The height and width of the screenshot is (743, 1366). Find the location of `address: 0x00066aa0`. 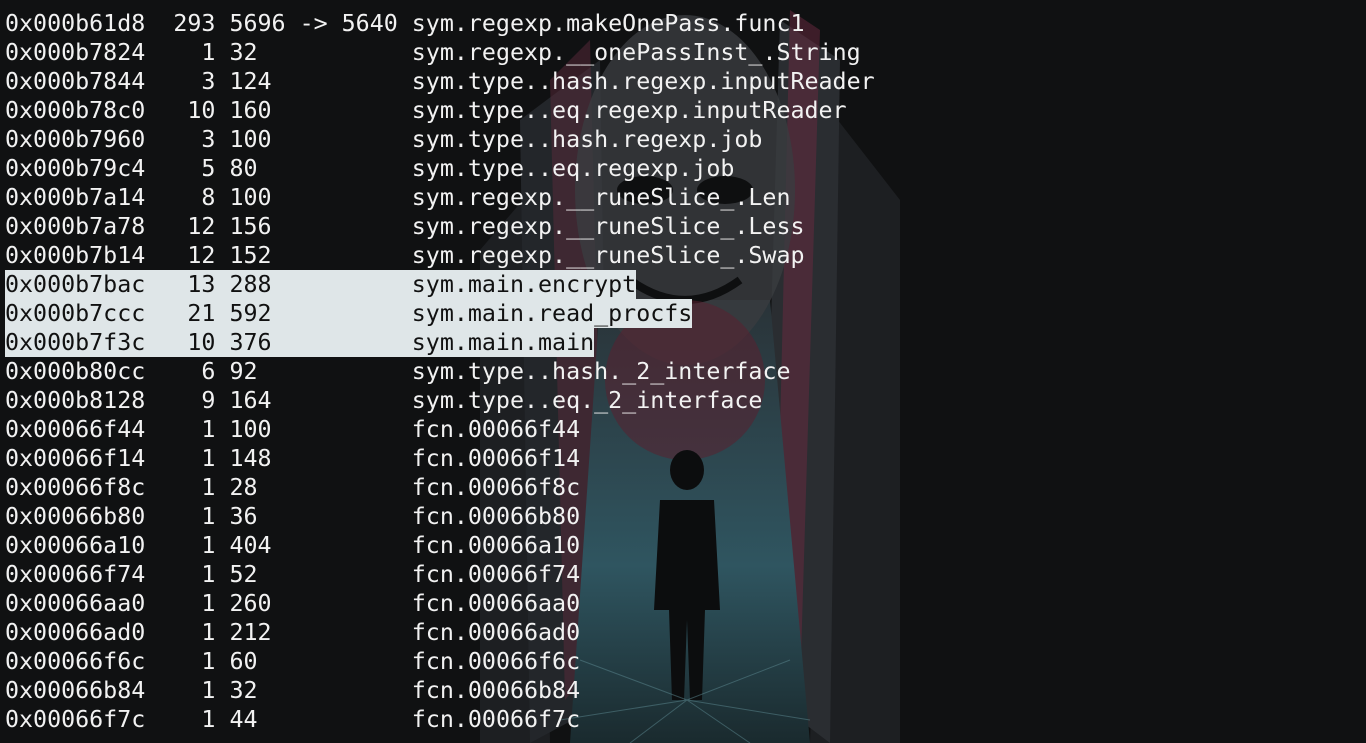

address: 0x00066aa0 is located at coordinates (75, 603).